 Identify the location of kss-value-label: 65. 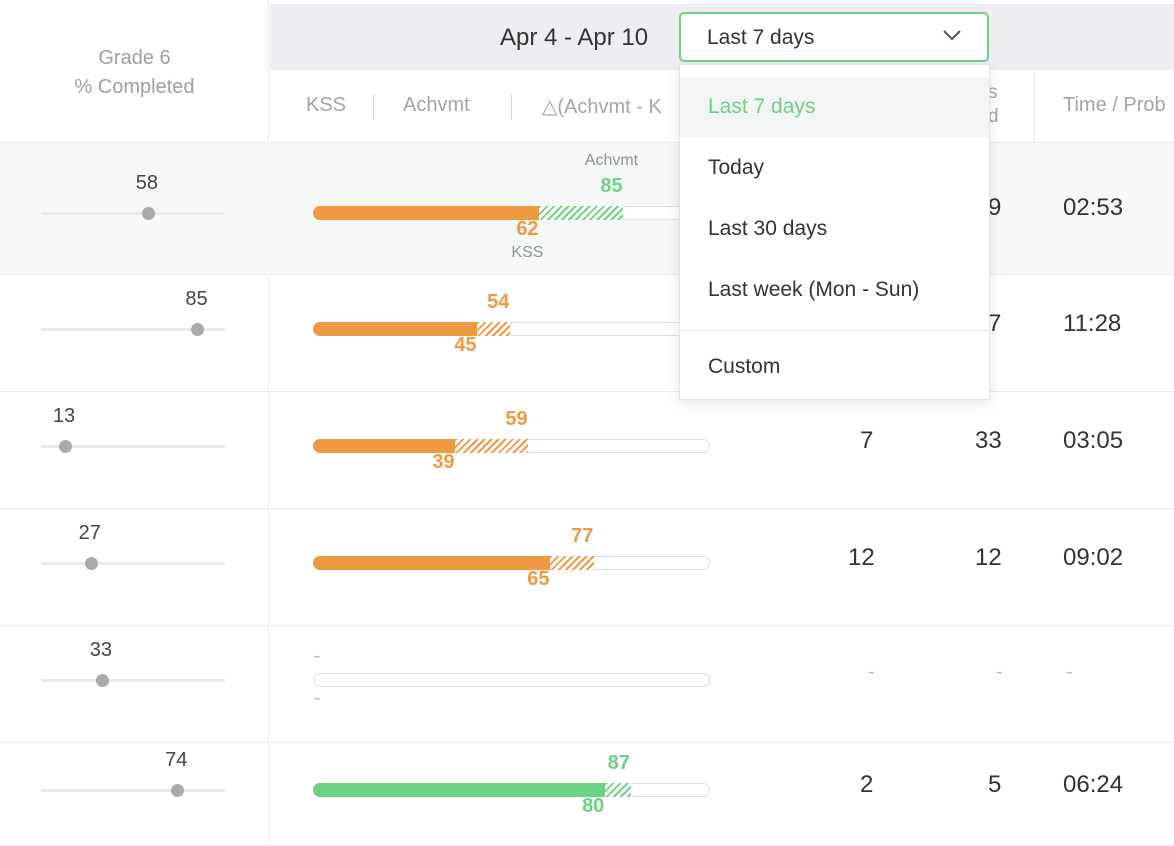
(538, 579).